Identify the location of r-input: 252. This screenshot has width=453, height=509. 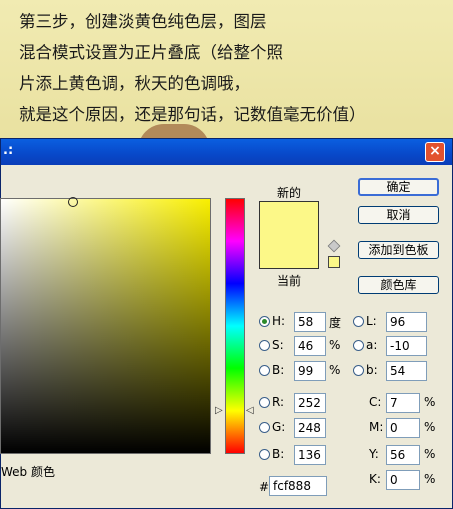
(310, 403).